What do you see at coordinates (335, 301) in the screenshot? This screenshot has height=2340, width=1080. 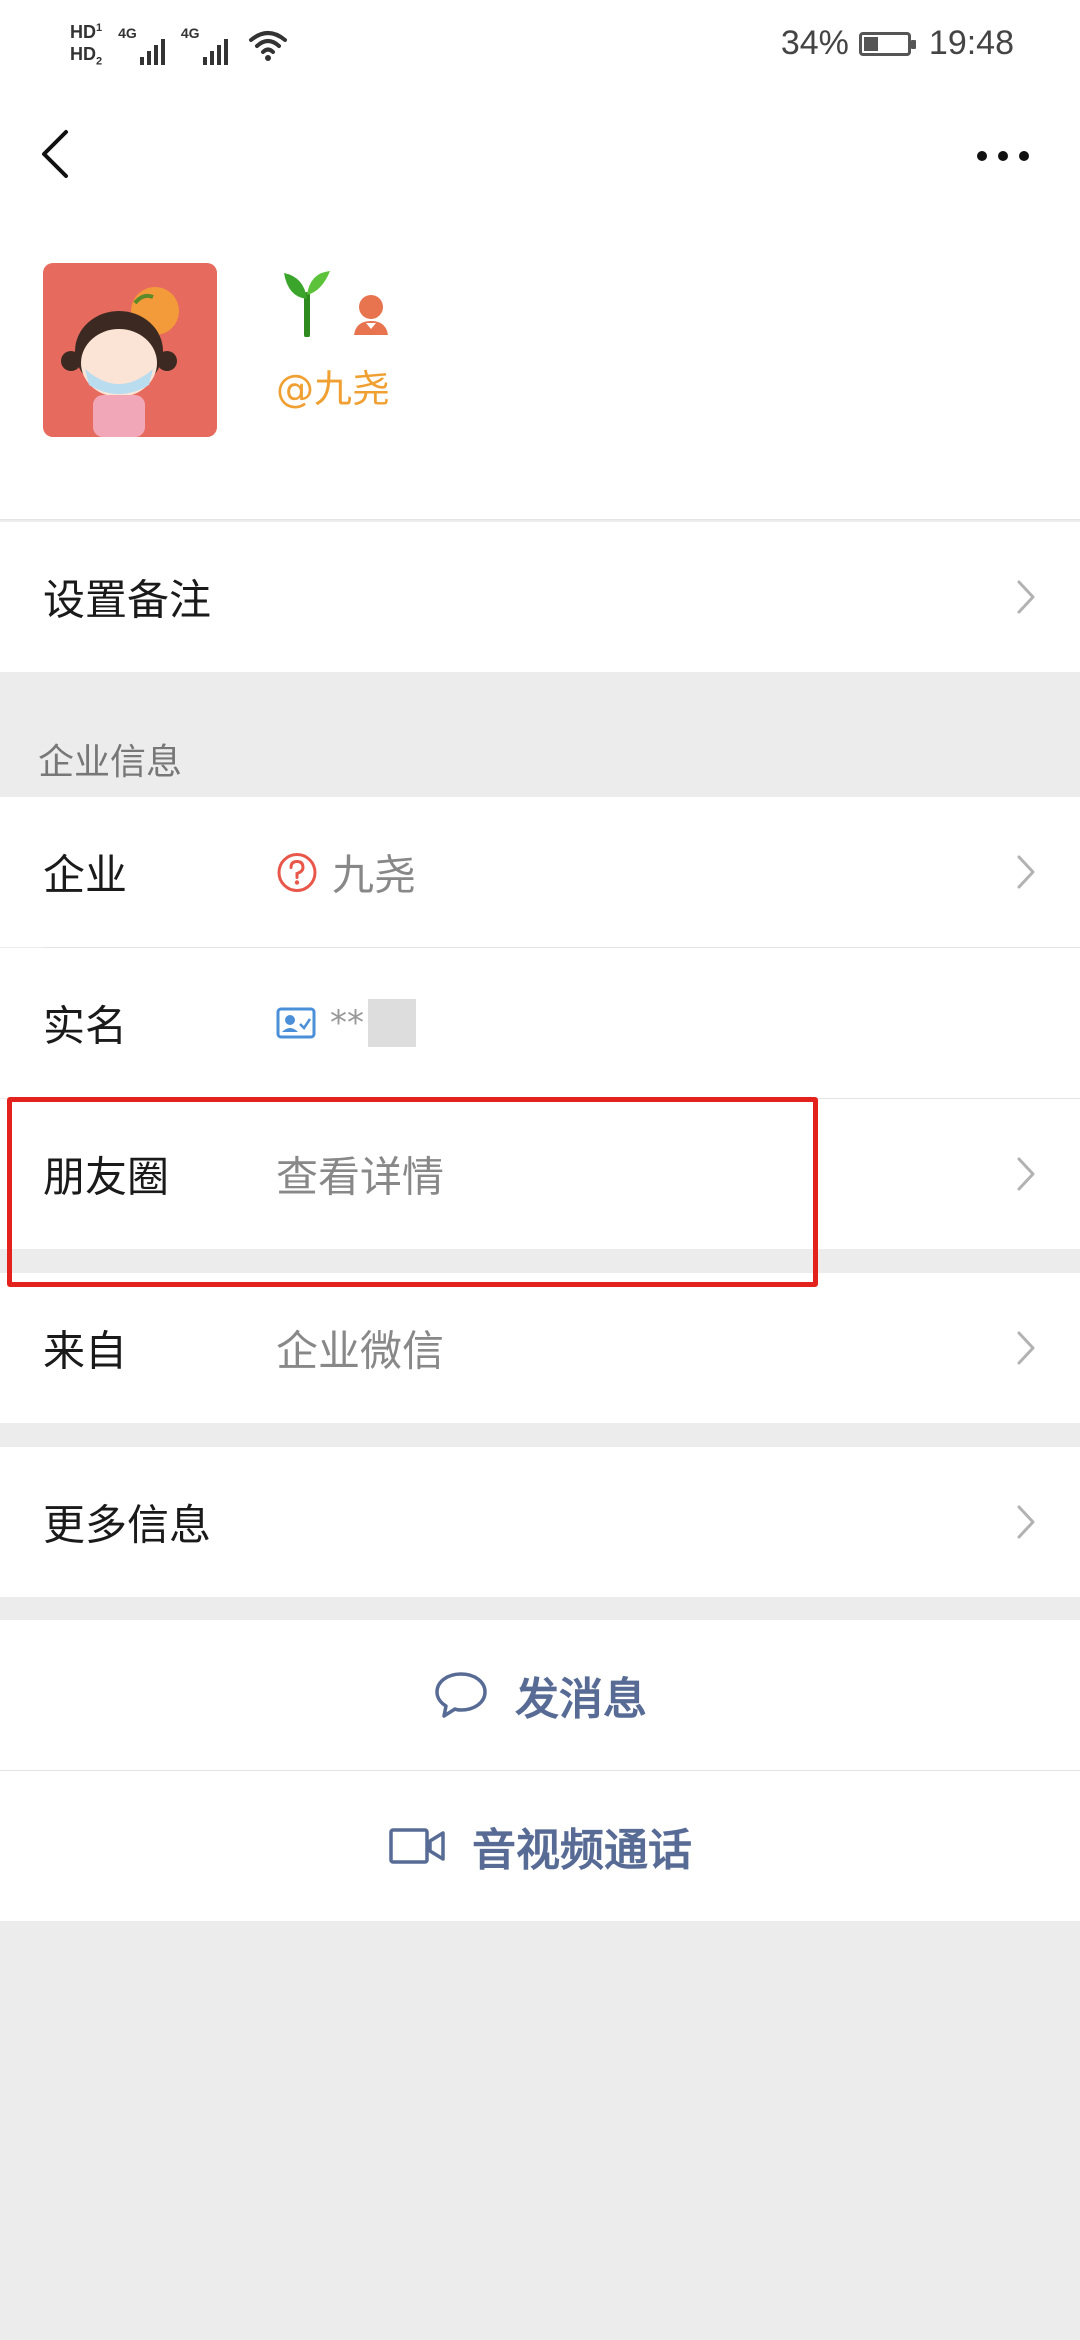 I see `display-name-icons` at bounding box center [335, 301].